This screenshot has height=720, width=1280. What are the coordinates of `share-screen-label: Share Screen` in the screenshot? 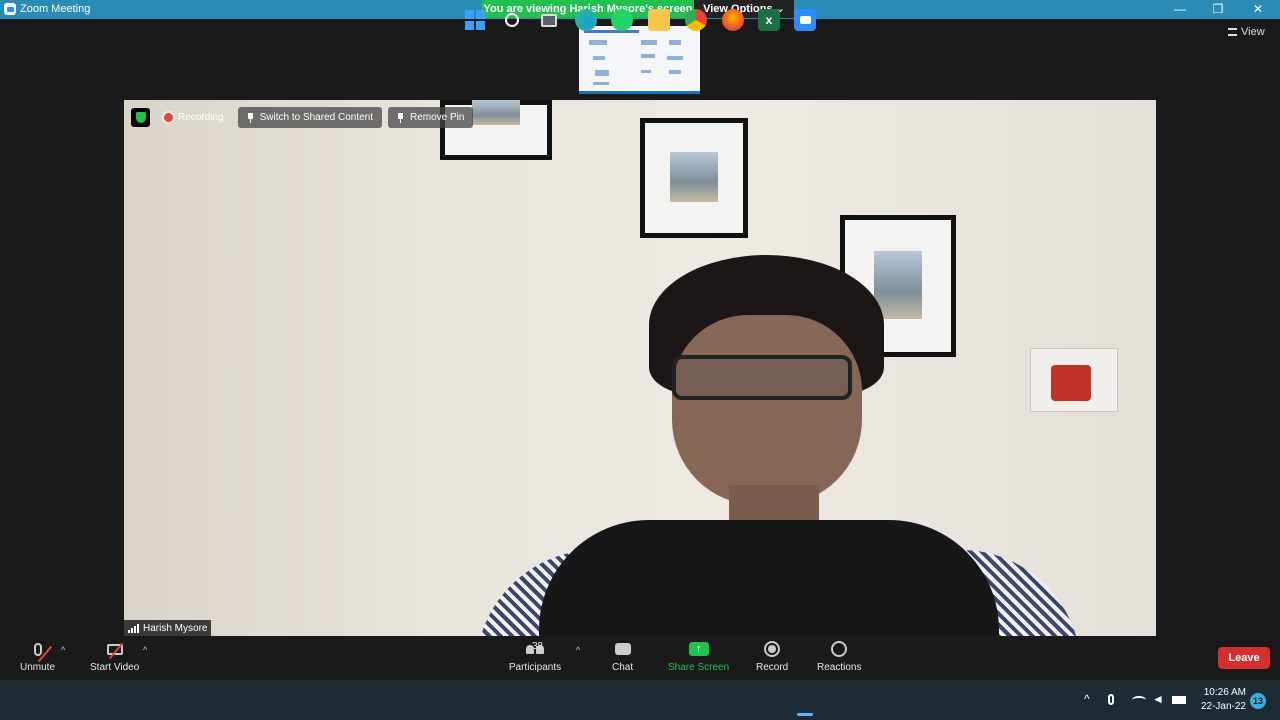 It's located at (699, 667).